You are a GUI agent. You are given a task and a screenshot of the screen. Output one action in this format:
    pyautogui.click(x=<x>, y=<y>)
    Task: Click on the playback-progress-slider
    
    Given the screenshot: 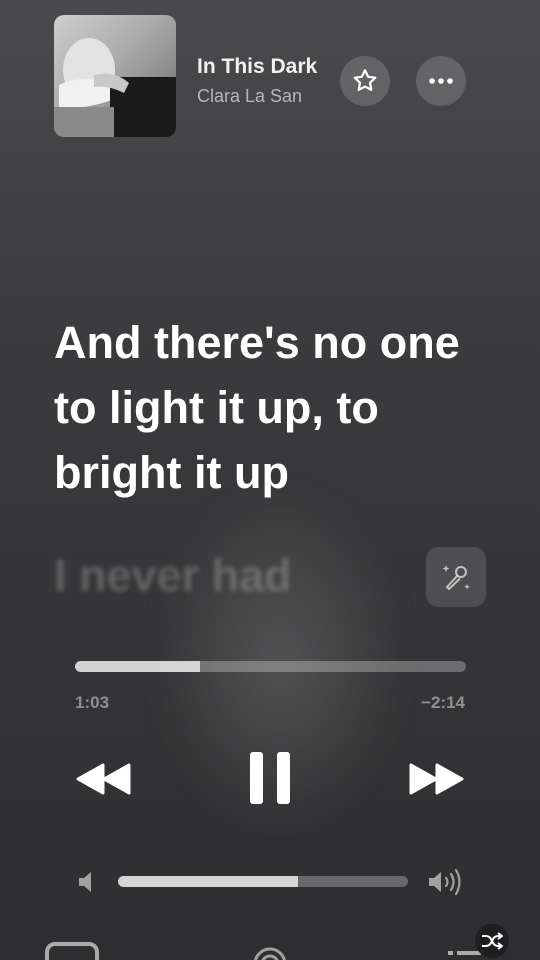 What is the action you would take?
    pyautogui.click(x=270, y=666)
    